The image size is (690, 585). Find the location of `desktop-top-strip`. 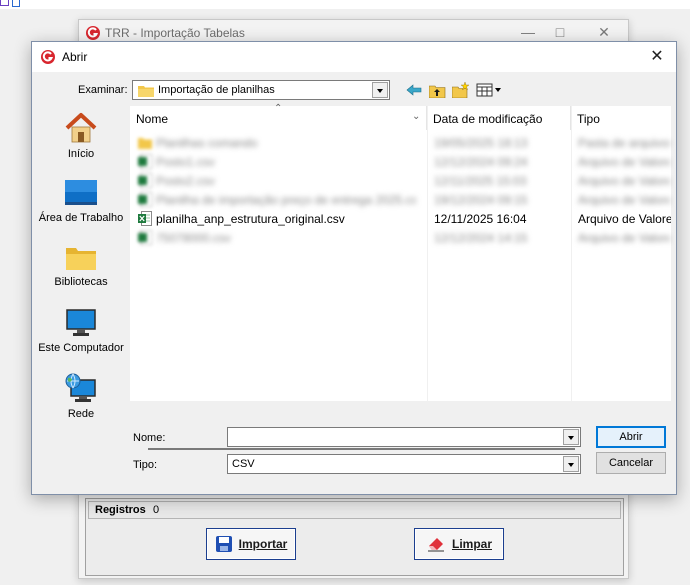

desktop-top-strip is located at coordinates (345, 4).